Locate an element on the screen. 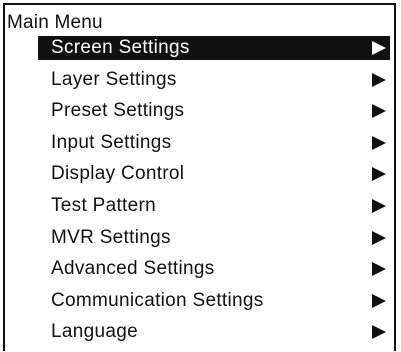  menu-item-label: Test Pattern is located at coordinates (103, 205).